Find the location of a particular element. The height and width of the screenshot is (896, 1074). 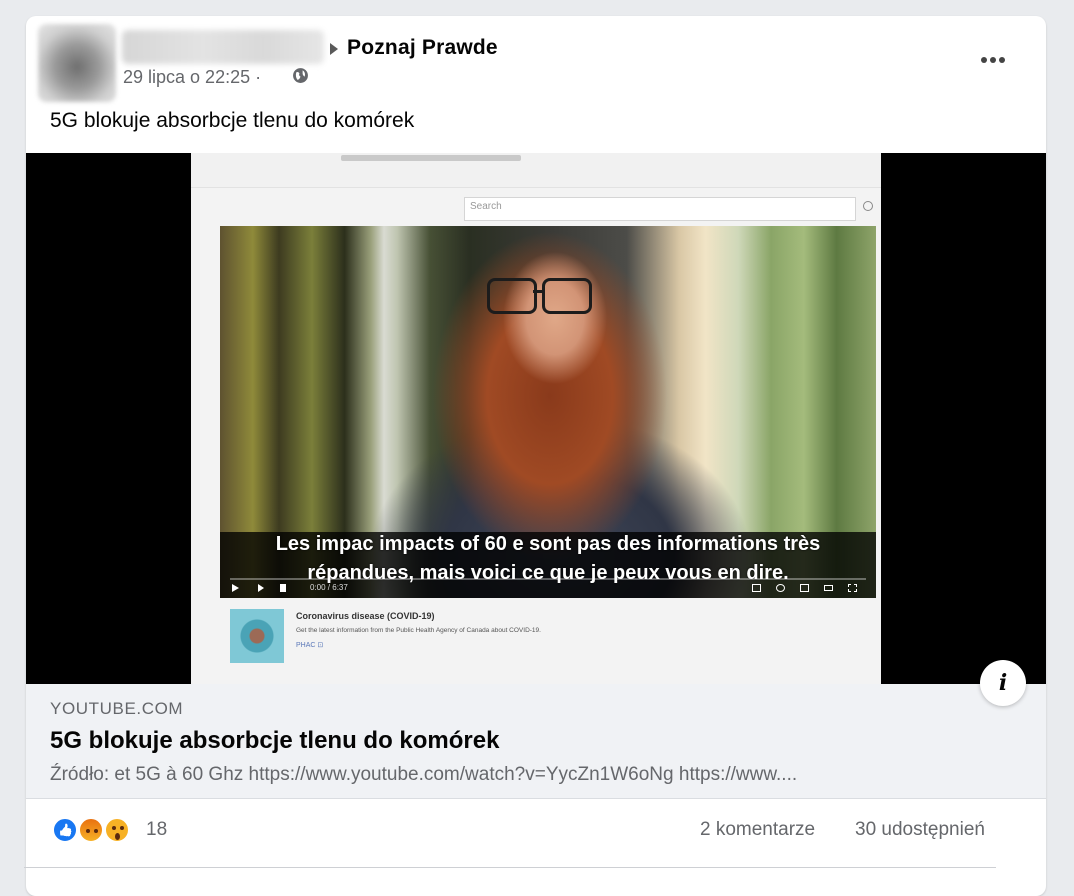

more-options-icon is located at coordinates (993, 60).